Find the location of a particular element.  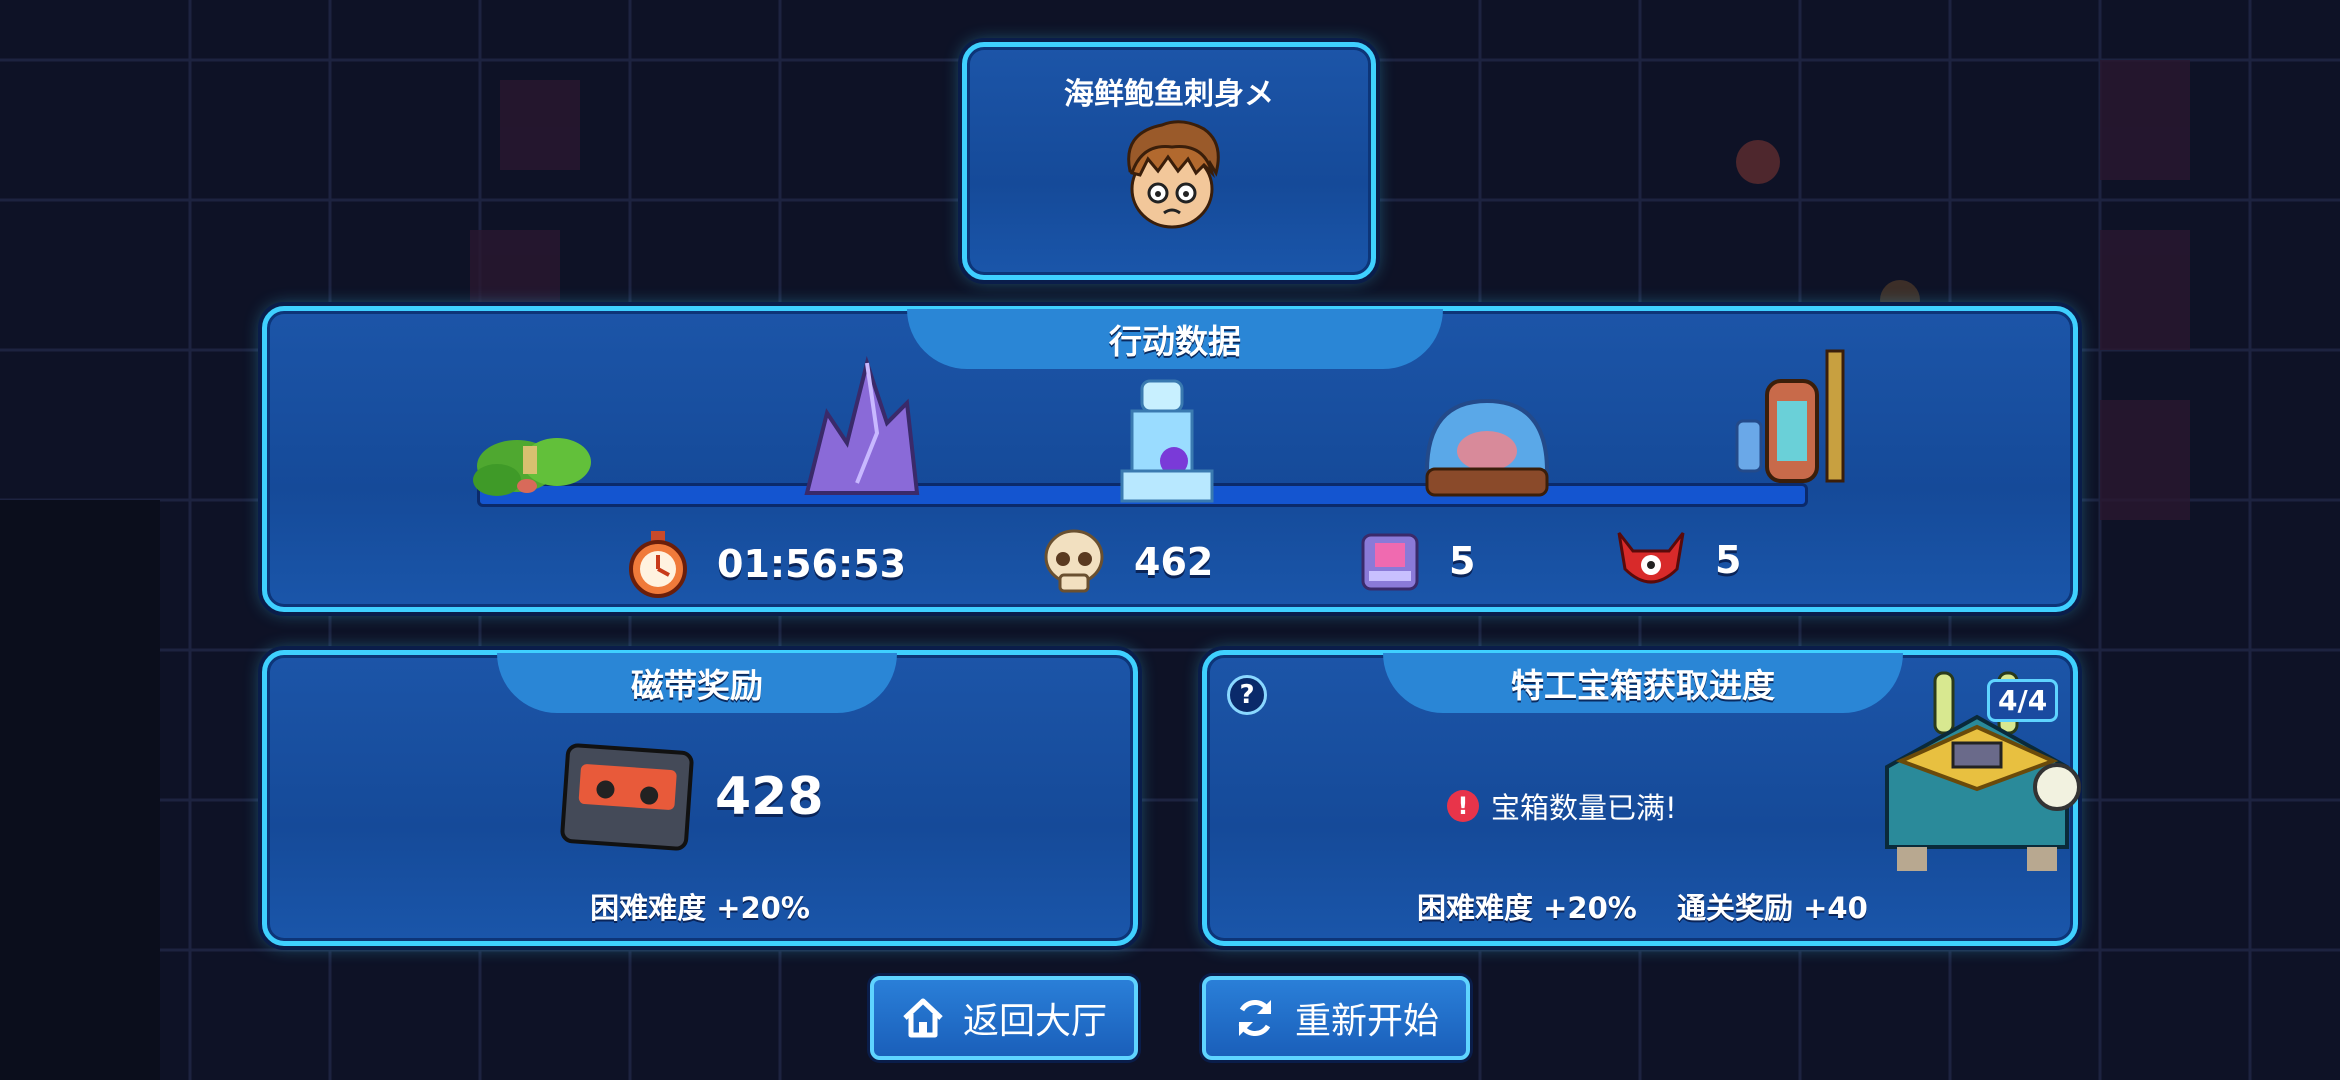

chest-status-text: 宝箱数量已满! is located at coordinates (1584, 808).